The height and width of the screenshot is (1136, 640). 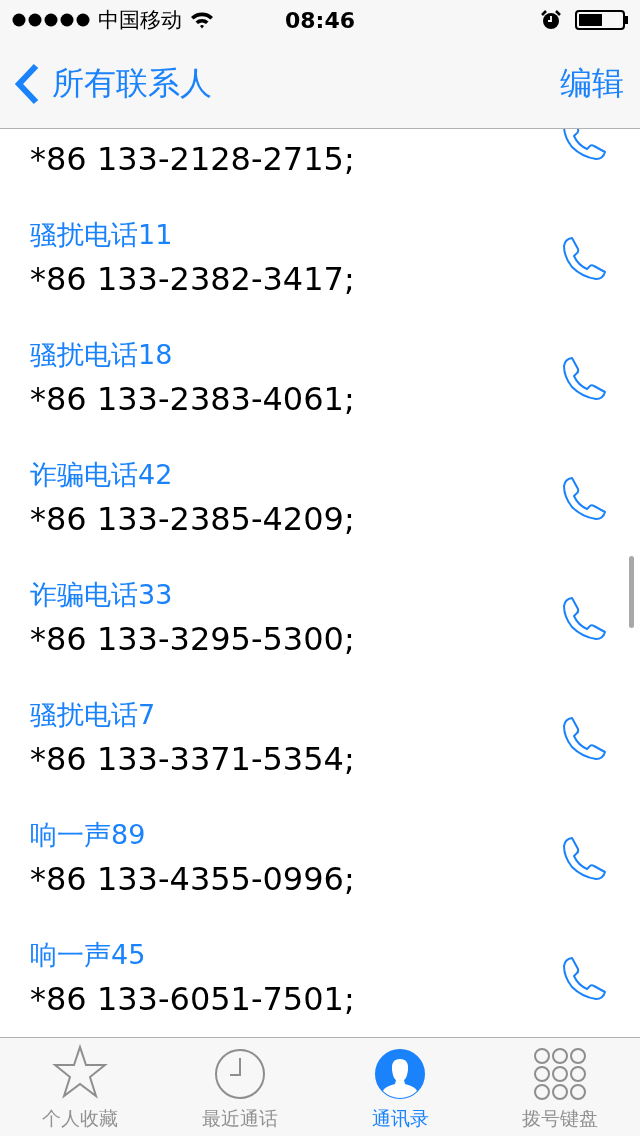 What do you see at coordinates (80, 1072) in the screenshot?
I see `star-icon` at bounding box center [80, 1072].